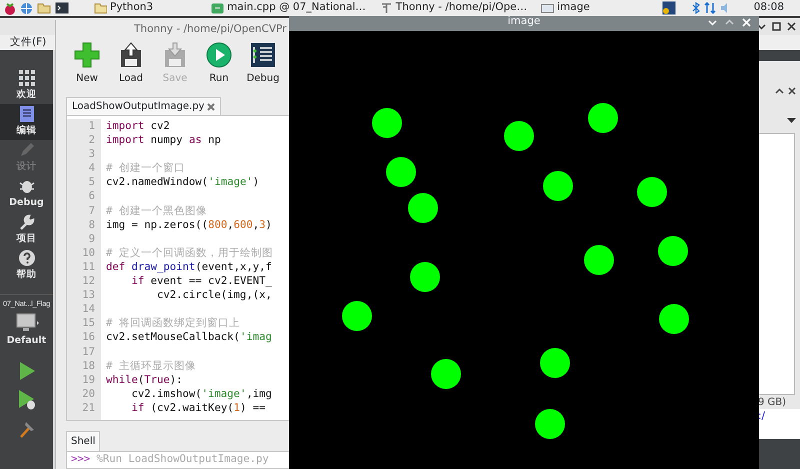  What do you see at coordinates (84, 323) in the screenshot?
I see `line-number: 15` at bounding box center [84, 323].